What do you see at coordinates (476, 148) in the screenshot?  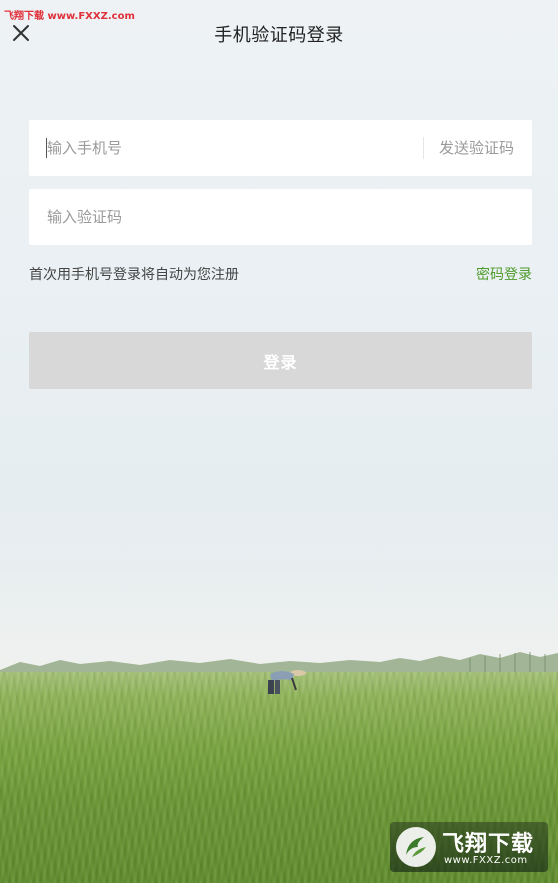 I see `send-code-button: 发送验证码` at bounding box center [476, 148].